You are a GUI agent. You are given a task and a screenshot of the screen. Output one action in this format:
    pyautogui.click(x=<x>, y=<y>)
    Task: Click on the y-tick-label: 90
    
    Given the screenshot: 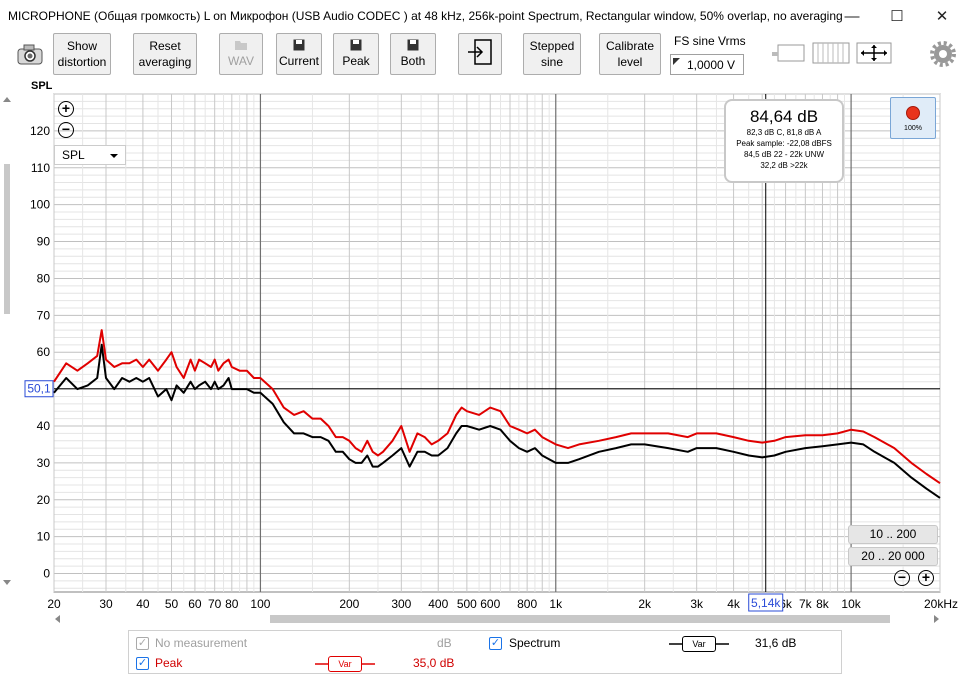 What is the action you would take?
    pyautogui.click(x=44, y=242)
    